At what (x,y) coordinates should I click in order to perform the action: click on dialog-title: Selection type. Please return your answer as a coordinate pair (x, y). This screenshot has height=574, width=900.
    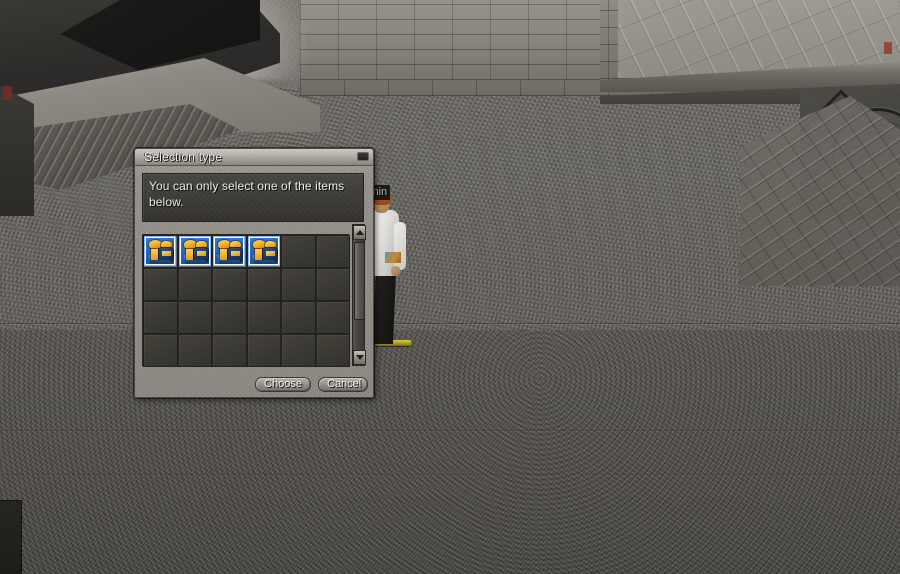
    Looking at the image, I should click on (183, 157).